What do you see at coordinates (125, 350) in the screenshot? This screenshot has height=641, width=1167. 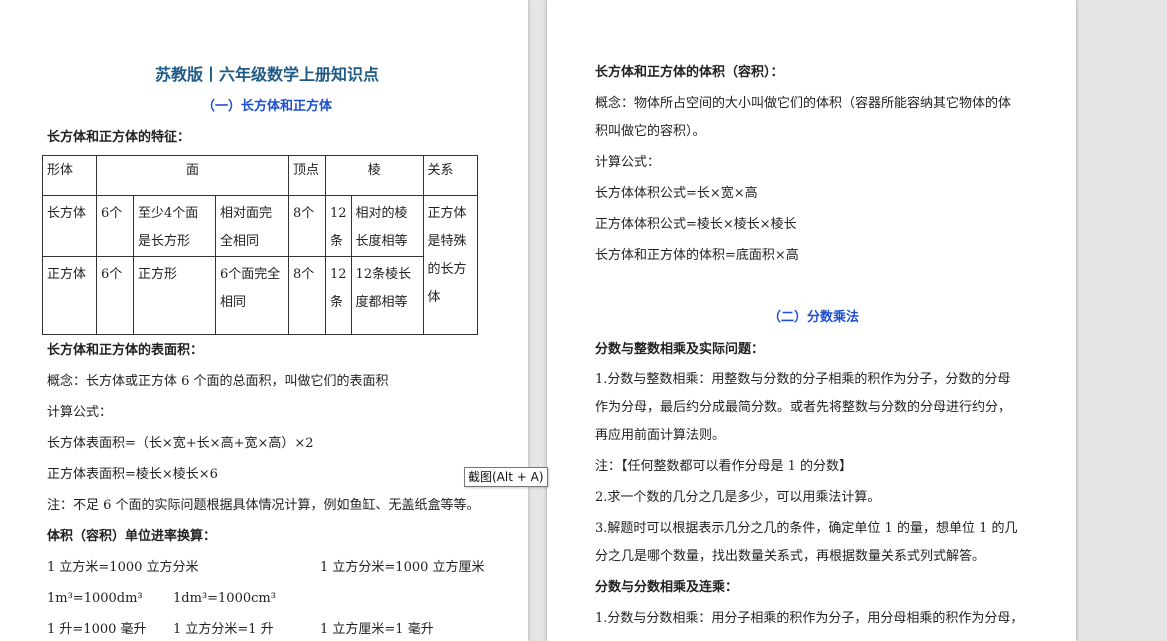 I see `surface-heading: 长方体和正方体的表面积：` at bounding box center [125, 350].